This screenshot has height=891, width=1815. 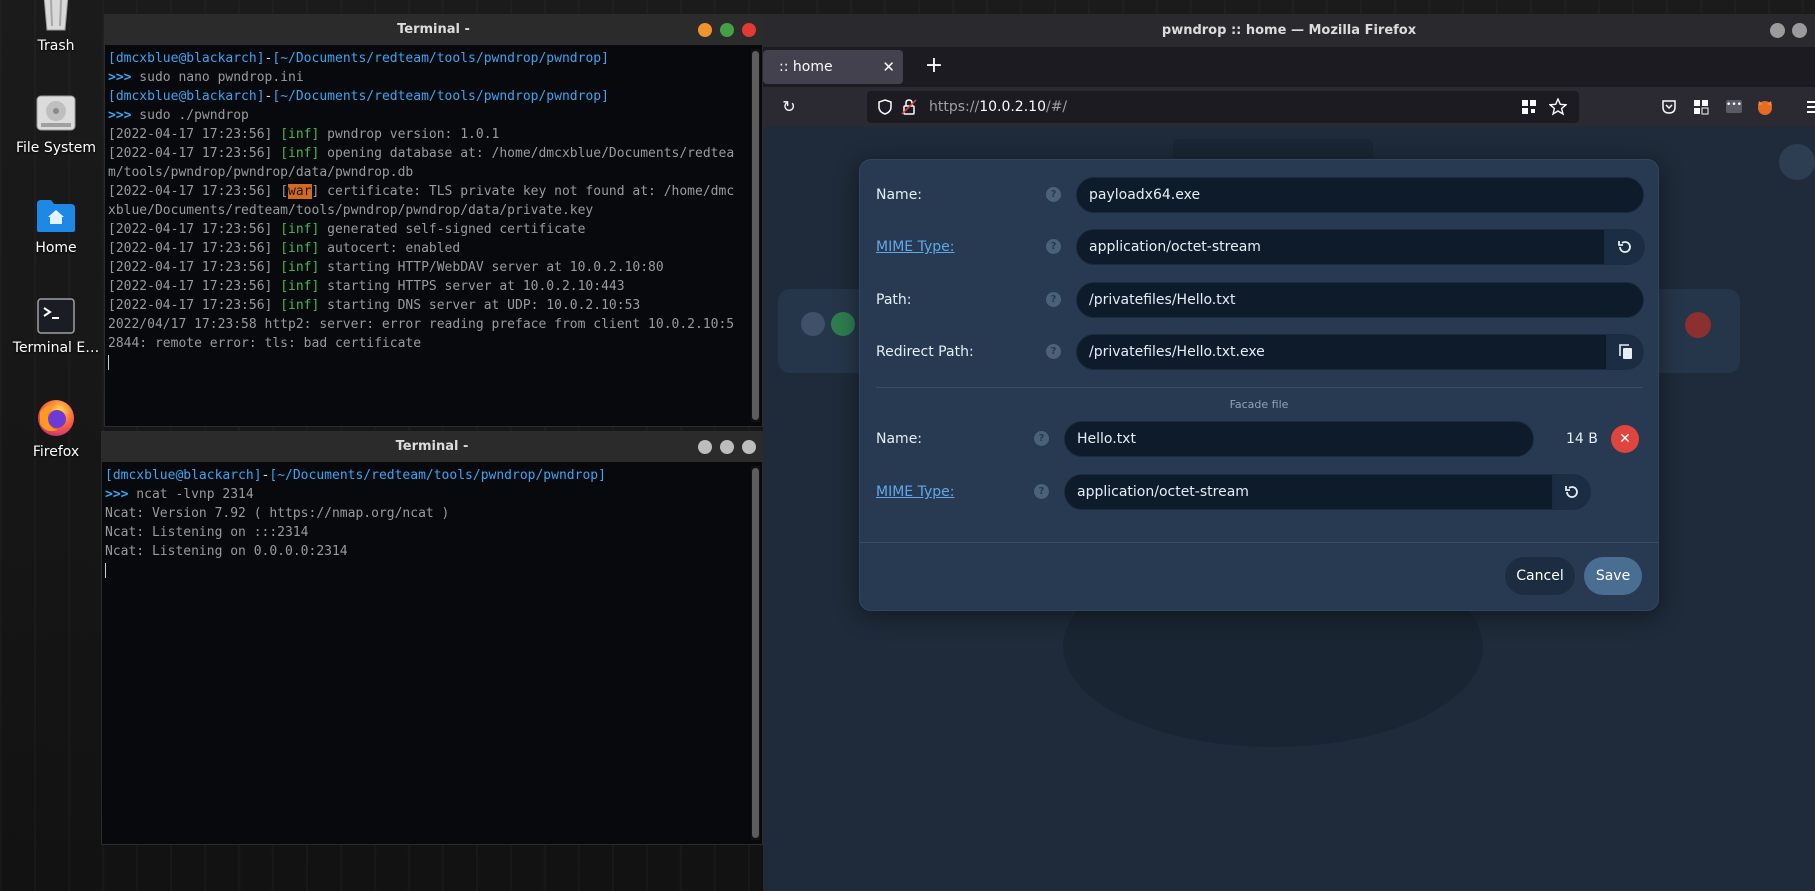 What do you see at coordinates (452, 229) in the screenshot?
I see `log-message: generated self-signed certificate` at bounding box center [452, 229].